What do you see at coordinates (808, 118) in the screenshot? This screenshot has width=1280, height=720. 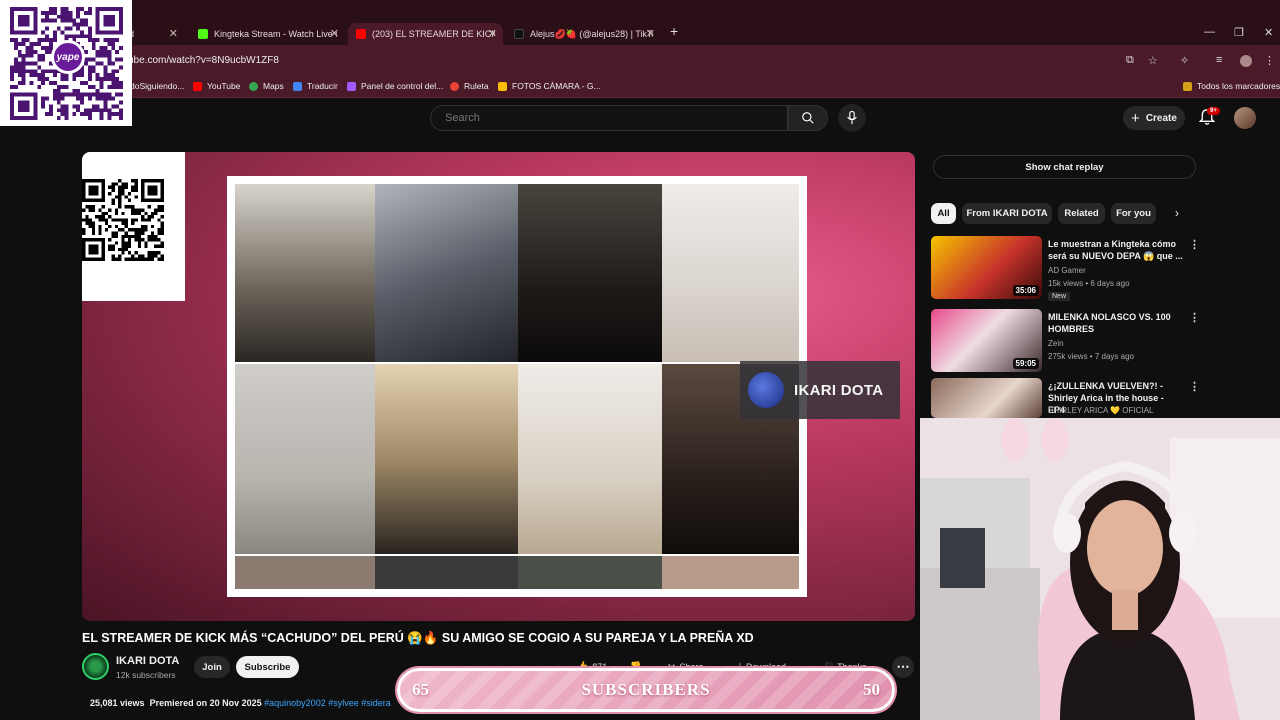 I see `search-button` at bounding box center [808, 118].